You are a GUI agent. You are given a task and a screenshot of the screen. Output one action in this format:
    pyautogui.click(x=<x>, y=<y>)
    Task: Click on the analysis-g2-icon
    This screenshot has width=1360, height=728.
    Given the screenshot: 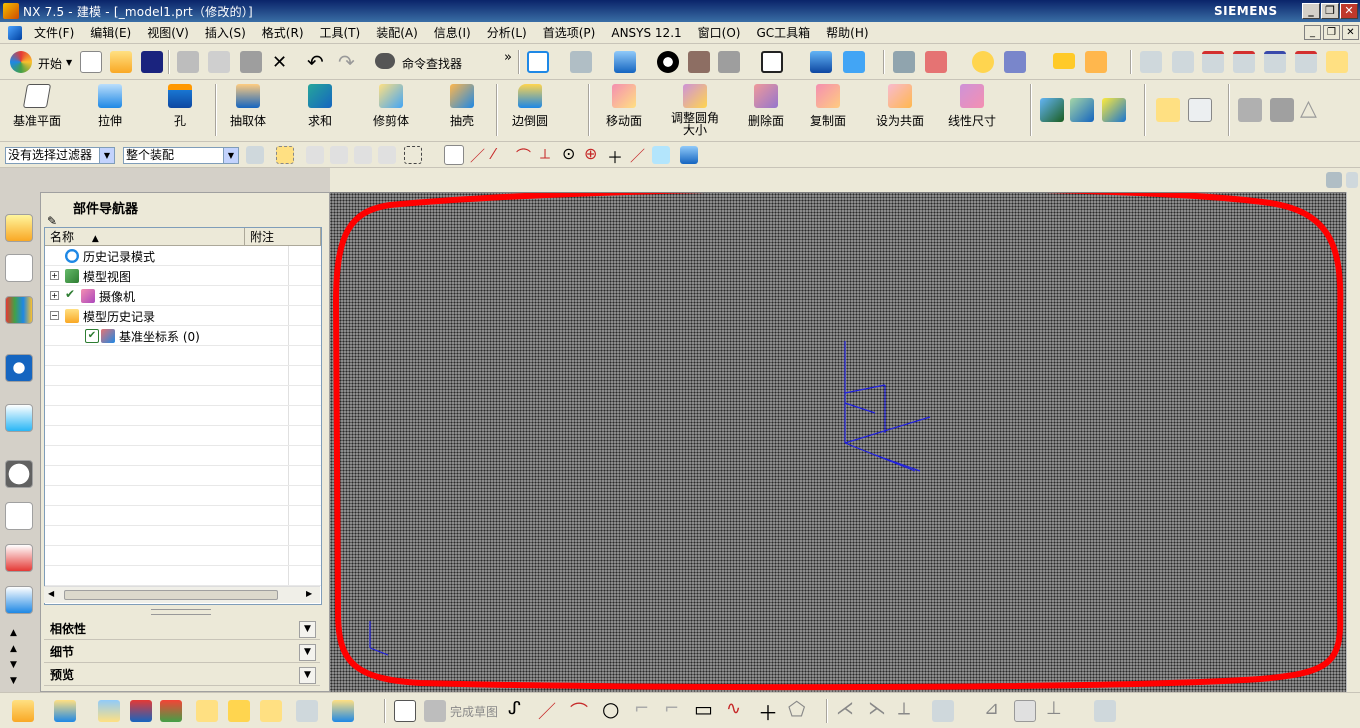 What is the action you would take?
    pyautogui.click(x=1244, y=62)
    